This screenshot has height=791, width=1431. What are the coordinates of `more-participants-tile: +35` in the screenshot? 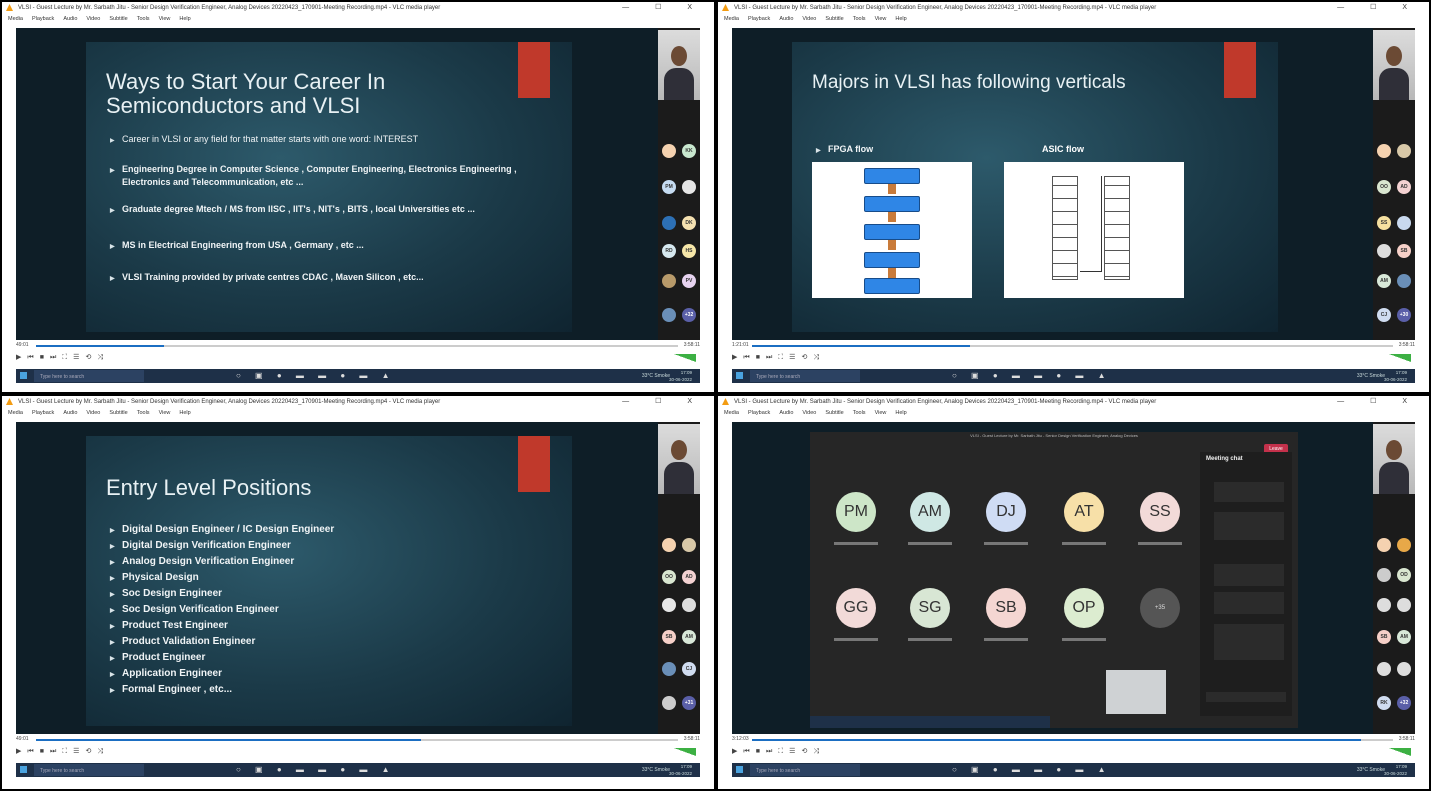 It's located at (1160, 608).